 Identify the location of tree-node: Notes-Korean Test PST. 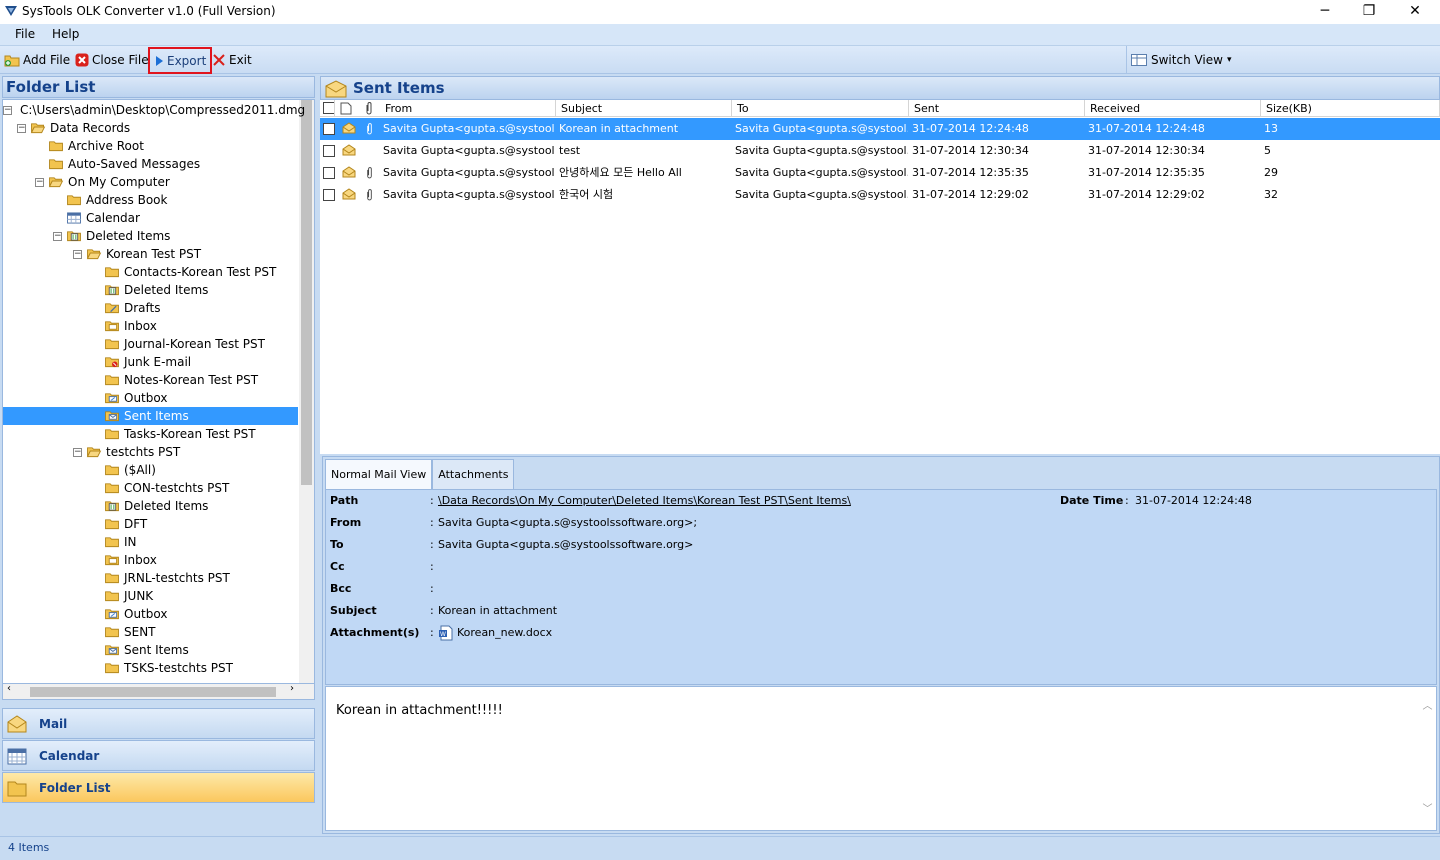
(150, 380).